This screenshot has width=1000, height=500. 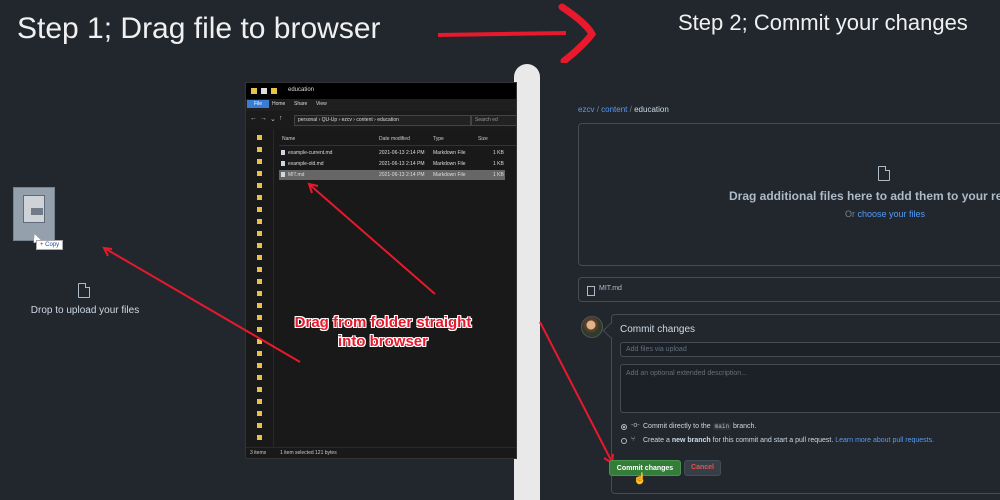 I want to click on git-pull-request-icon: ⑂, so click(x=633, y=439).